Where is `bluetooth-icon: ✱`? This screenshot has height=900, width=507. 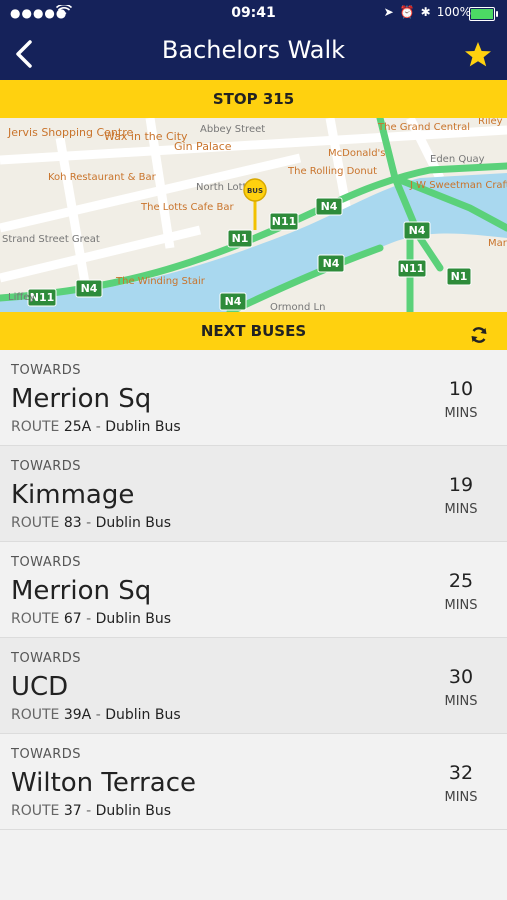
bluetooth-icon: ✱ is located at coordinates (425, 12).